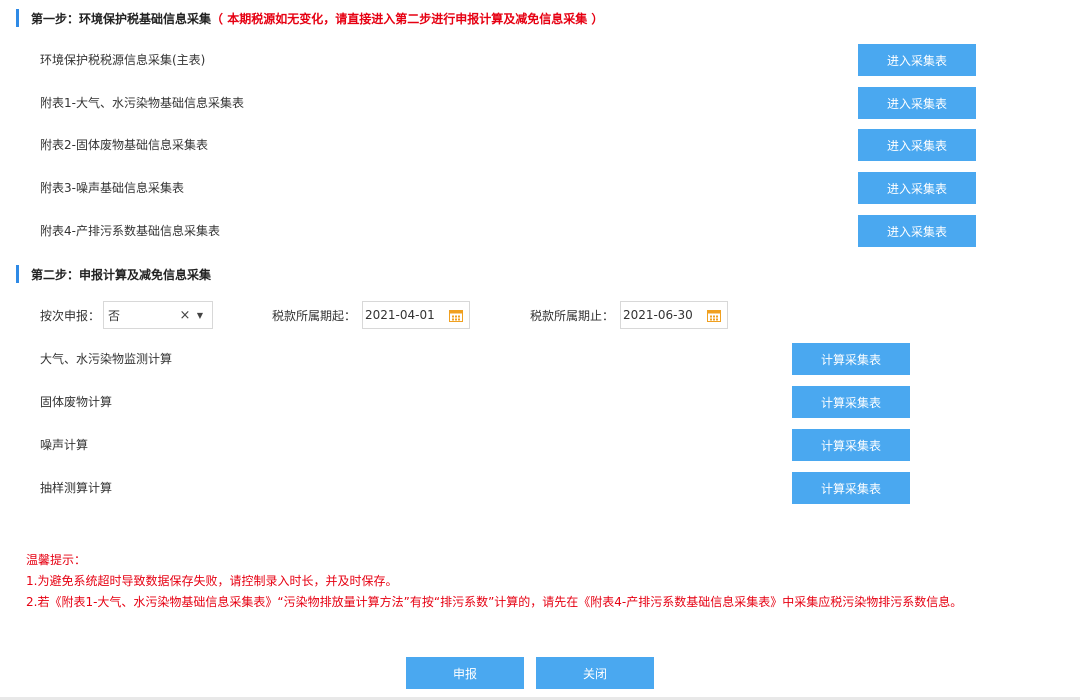 This screenshot has height=700, width=1080. Describe the element at coordinates (314, 316) in the screenshot. I see `period-start-label: 税款所属期起：` at that location.